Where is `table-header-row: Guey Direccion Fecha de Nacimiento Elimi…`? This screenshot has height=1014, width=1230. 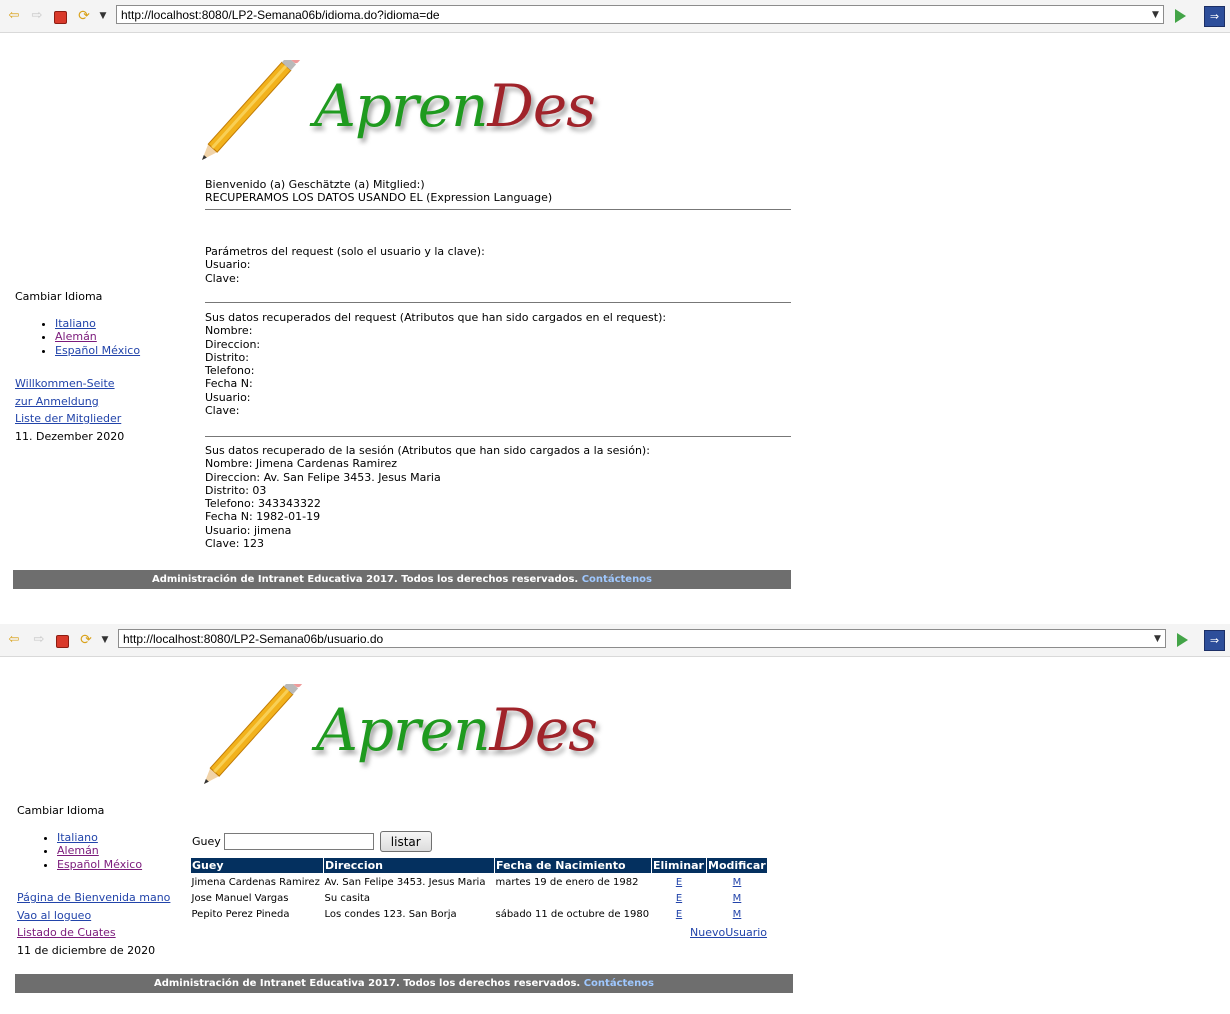
table-header-row: Guey Direccion Fecha de Nacimiento Elimi… is located at coordinates (479, 865).